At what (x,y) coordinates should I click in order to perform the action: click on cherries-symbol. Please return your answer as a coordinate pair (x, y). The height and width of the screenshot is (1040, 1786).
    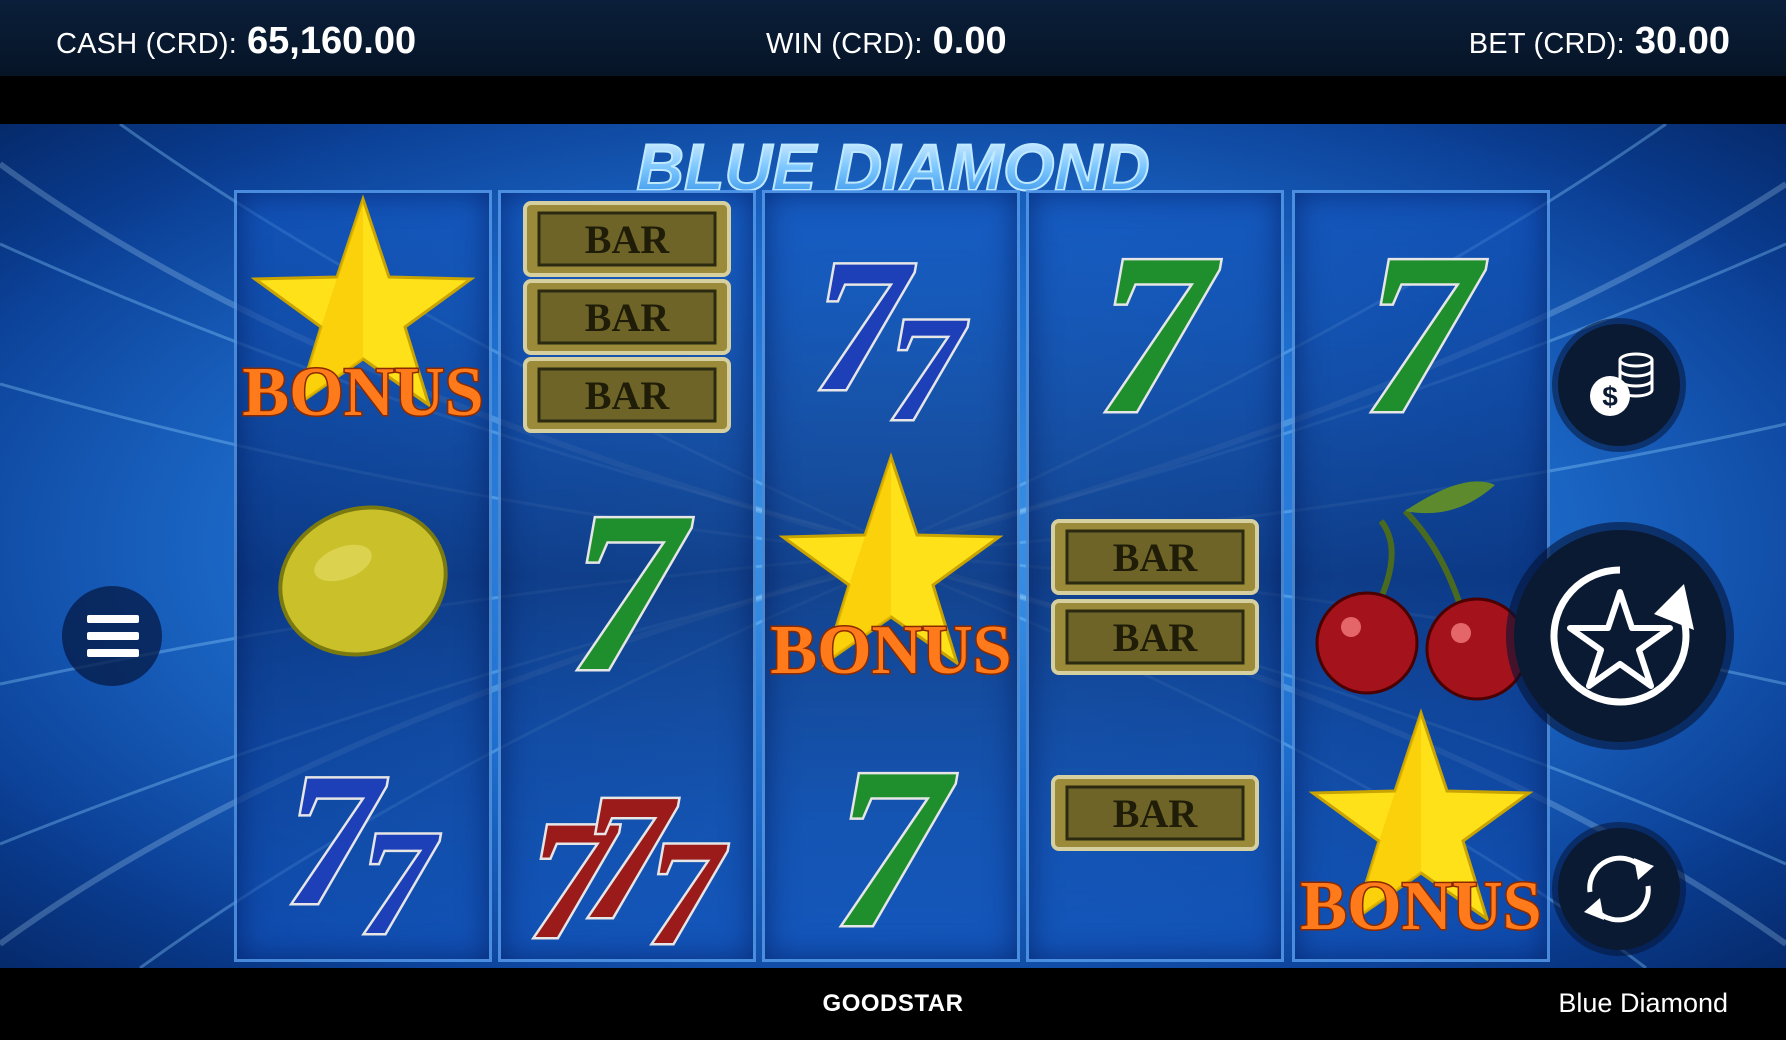
    Looking at the image, I should click on (1422, 591).